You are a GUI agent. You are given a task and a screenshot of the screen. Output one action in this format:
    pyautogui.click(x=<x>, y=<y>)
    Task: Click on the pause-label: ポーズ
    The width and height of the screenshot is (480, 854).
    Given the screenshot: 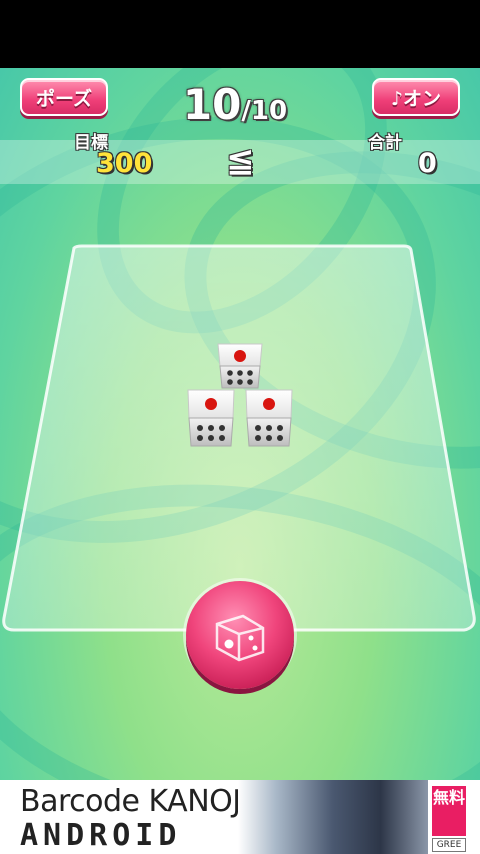 What is the action you would take?
    pyautogui.click(x=64, y=98)
    